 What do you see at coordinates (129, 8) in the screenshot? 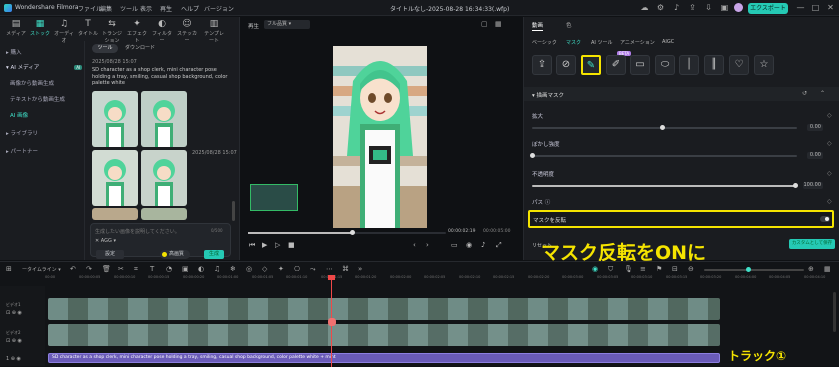
I see `menu-tools: ツール` at bounding box center [129, 8].